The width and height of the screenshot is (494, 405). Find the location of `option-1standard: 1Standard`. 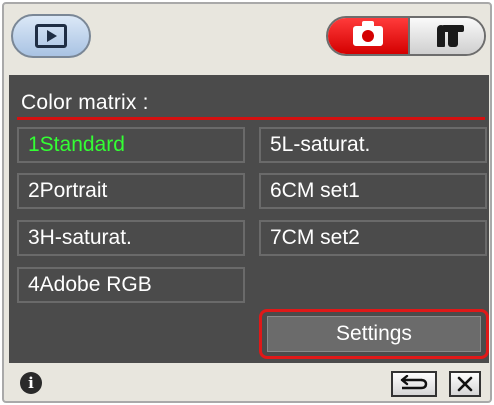

option-1standard: 1Standard is located at coordinates (131, 145).